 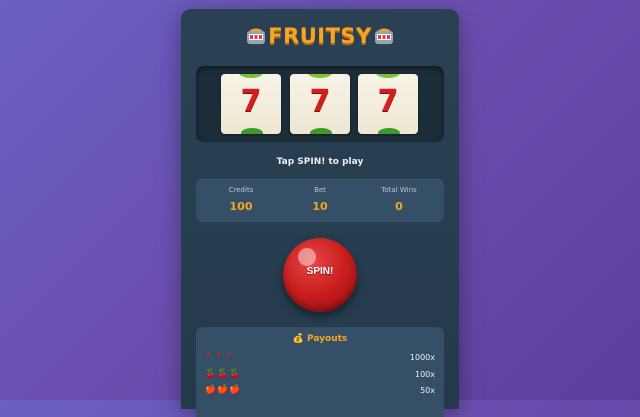 What do you see at coordinates (223, 390) in the screenshot?
I see `payout-combo: 🍎🍎🍎` at bounding box center [223, 390].